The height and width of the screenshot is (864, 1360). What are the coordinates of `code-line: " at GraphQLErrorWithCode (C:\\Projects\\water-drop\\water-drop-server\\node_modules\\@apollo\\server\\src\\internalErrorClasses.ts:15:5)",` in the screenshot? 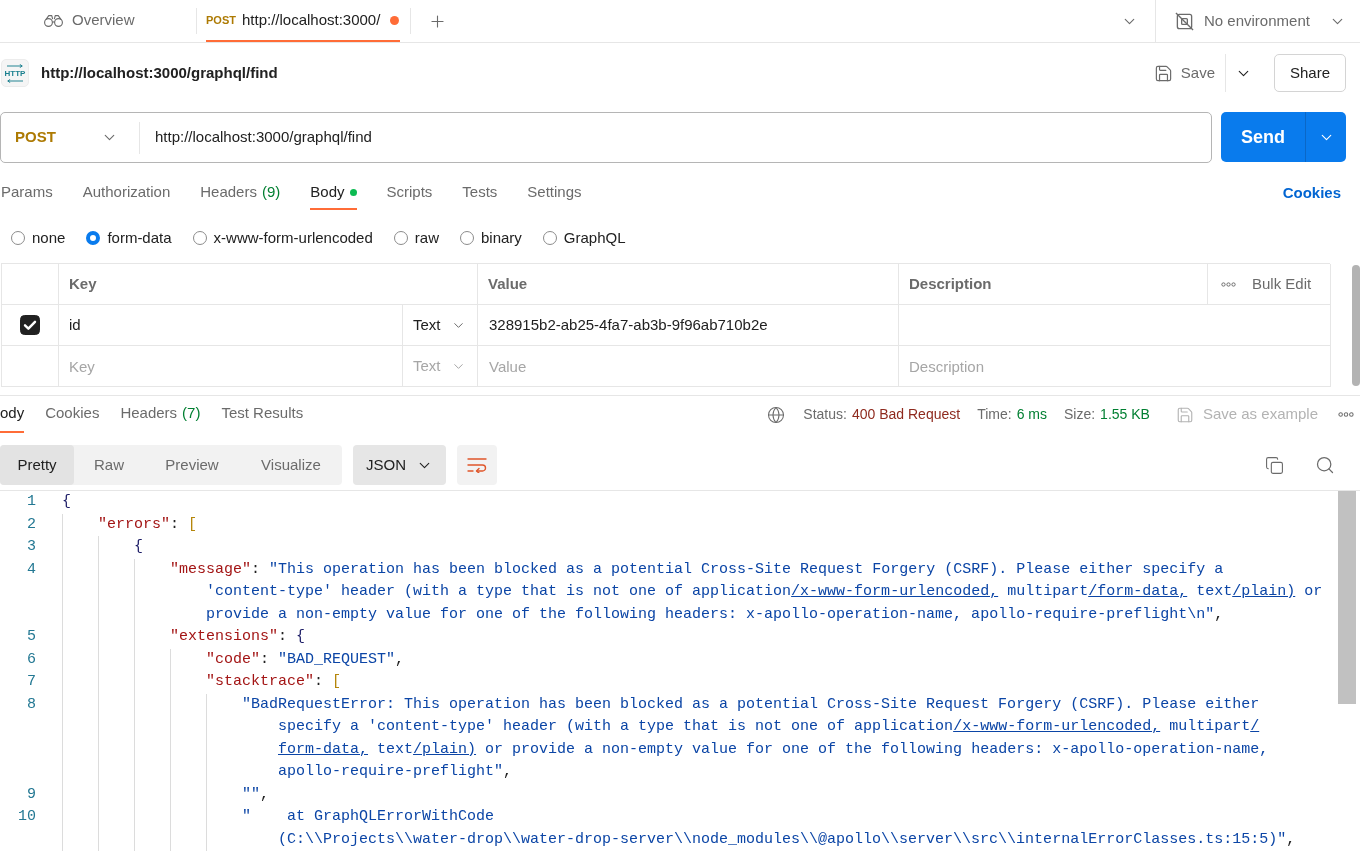 It's located at (769, 828).